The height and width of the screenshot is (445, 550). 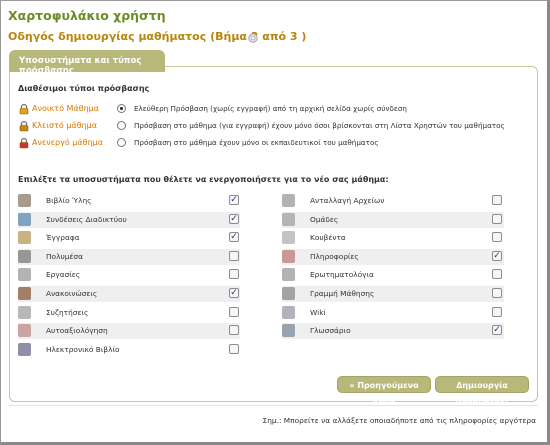 I want to click on glossary-icon, so click(x=288, y=331).